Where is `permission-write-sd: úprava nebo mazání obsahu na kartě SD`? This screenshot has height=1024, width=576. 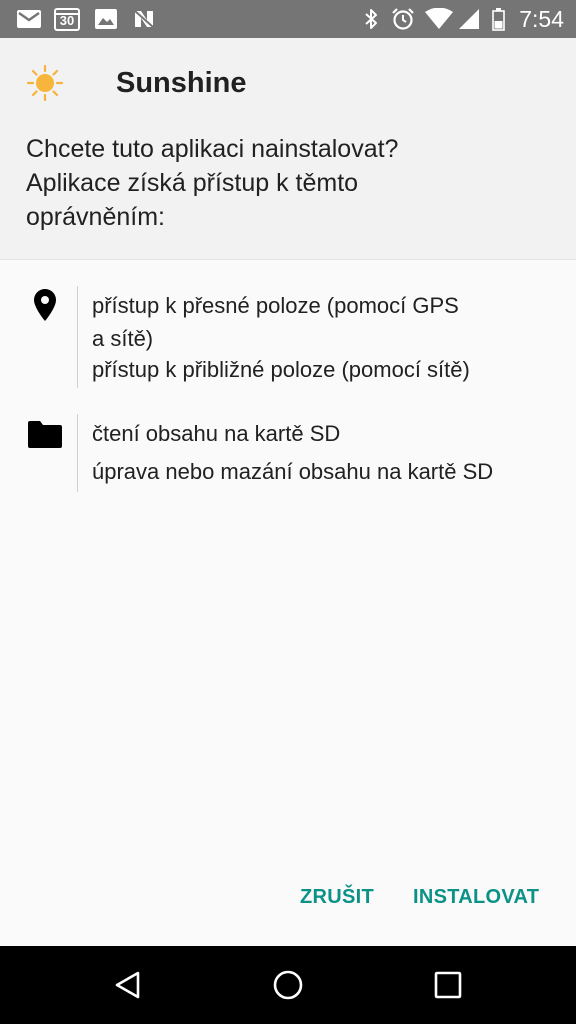 permission-write-sd: úprava nebo mazání obsahu na kartě SD is located at coordinates (327, 471).